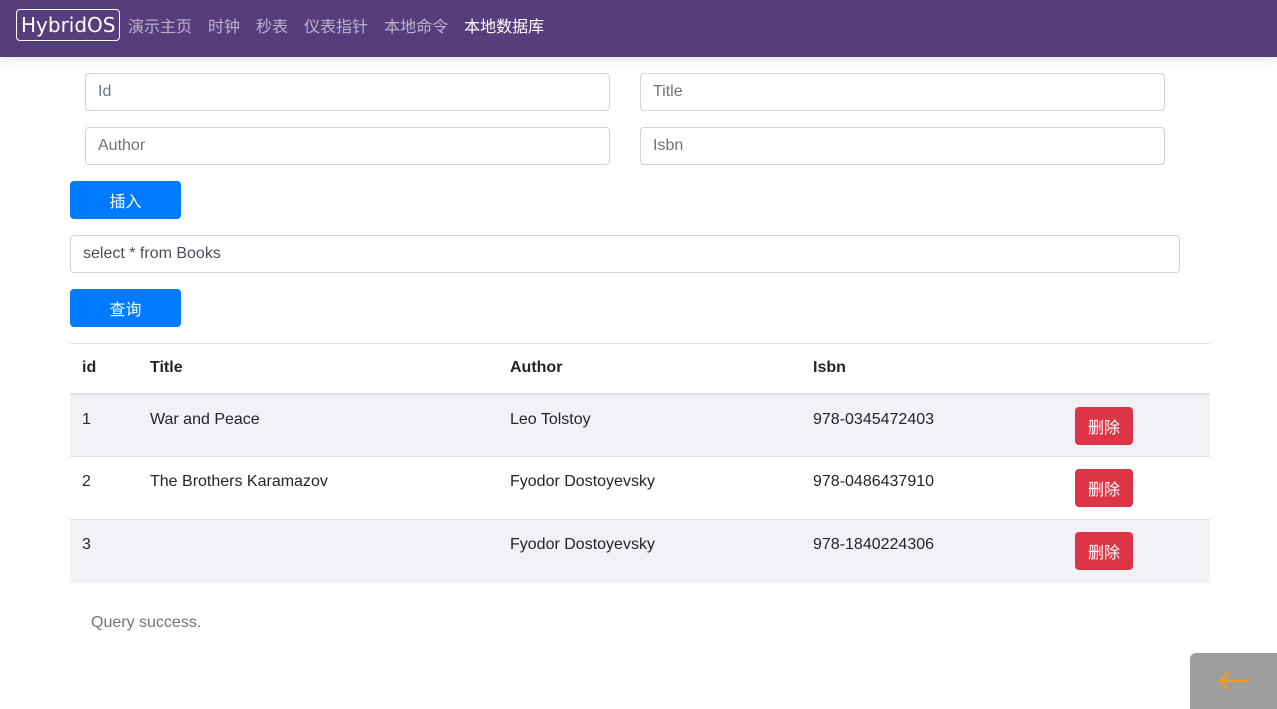 This screenshot has width=1277, height=709. What do you see at coordinates (146, 622) in the screenshot?
I see `status-message: Query success.` at bounding box center [146, 622].